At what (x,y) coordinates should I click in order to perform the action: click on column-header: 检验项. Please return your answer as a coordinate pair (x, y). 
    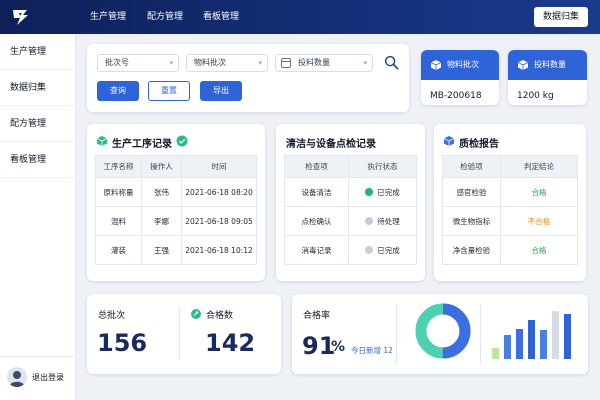
    Looking at the image, I should click on (471, 166).